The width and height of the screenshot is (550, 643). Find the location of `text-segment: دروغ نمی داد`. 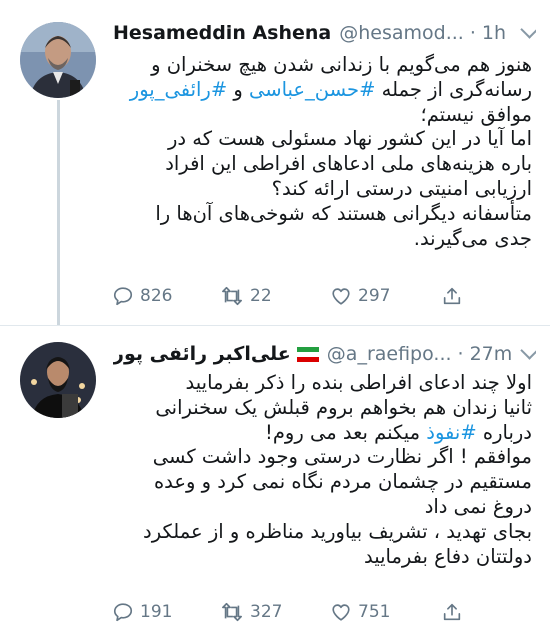

text-segment: دروغ نمی داد is located at coordinates (478, 506).